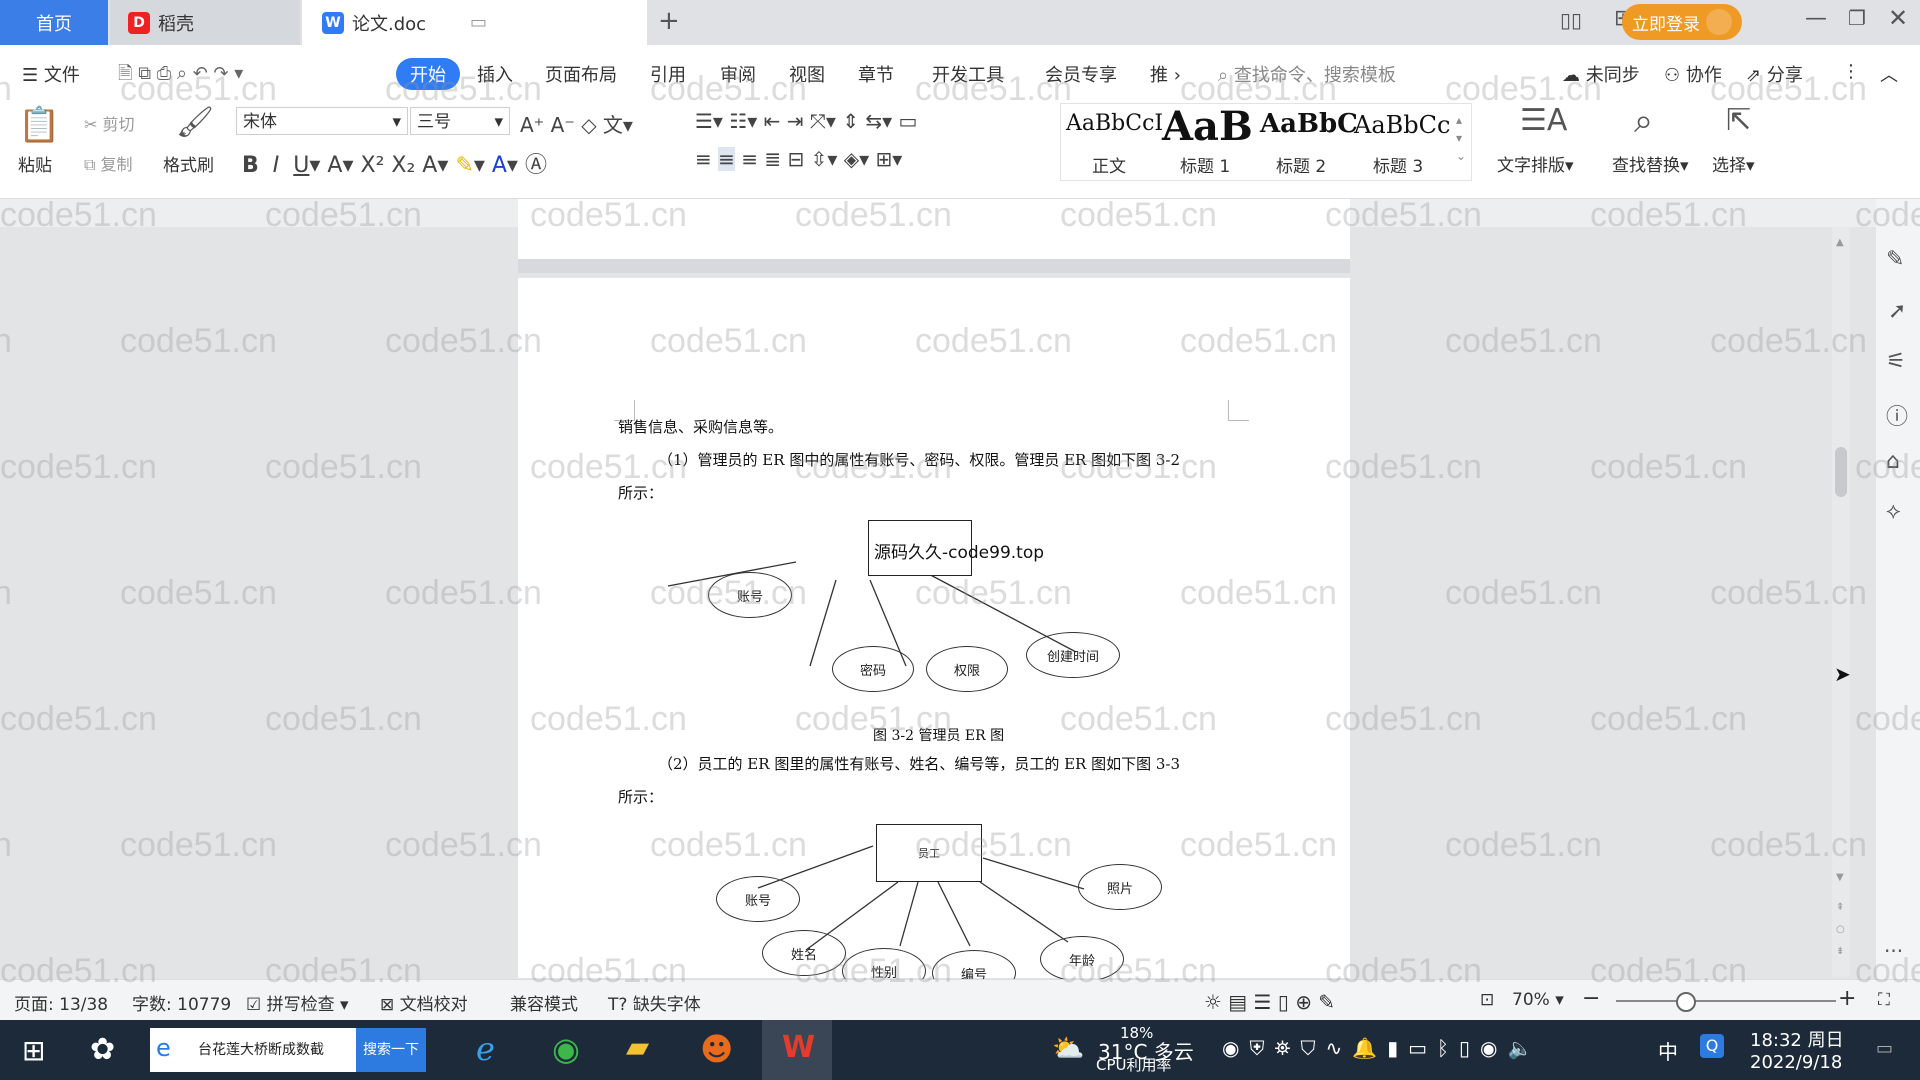  I want to click on style-h1-label: 标题 1, so click(1205, 167).